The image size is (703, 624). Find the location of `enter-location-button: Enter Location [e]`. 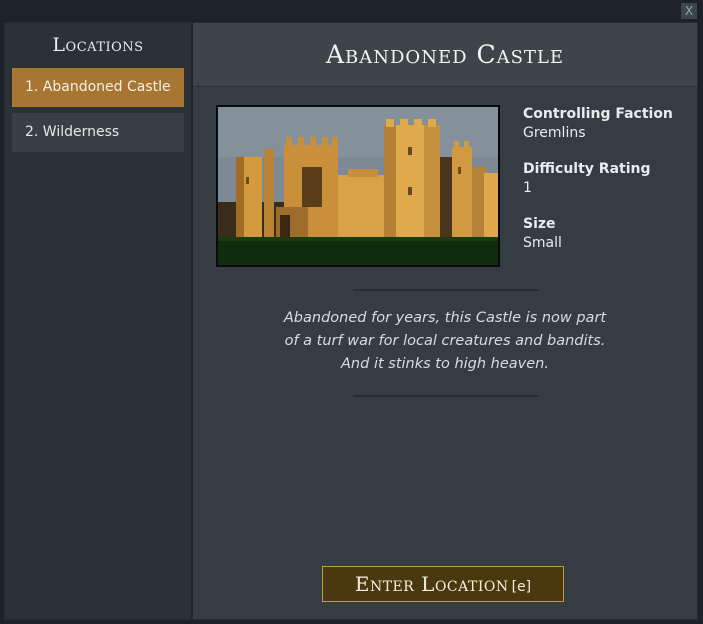

enter-location-button: Enter Location [e] is located at coordinates (443, 584).